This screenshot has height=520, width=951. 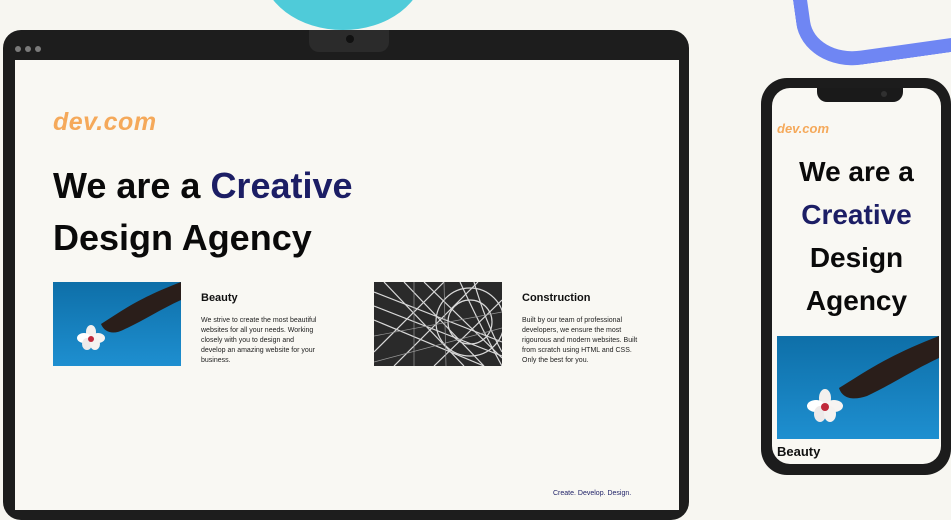 What do you see at coordinates (592, 493) in the screenshot?
I see `footer-tagline: Create. Develop. Design.` at bounding box center [592, 493].